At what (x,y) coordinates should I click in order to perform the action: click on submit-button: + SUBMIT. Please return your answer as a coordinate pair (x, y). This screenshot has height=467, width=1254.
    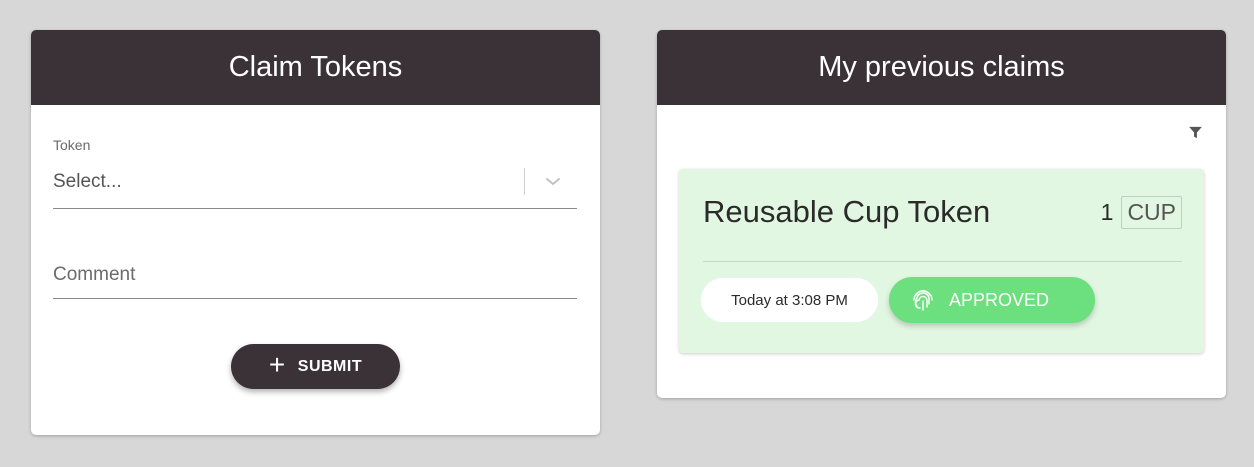
    Looking at the image, I should click on (315, 366).